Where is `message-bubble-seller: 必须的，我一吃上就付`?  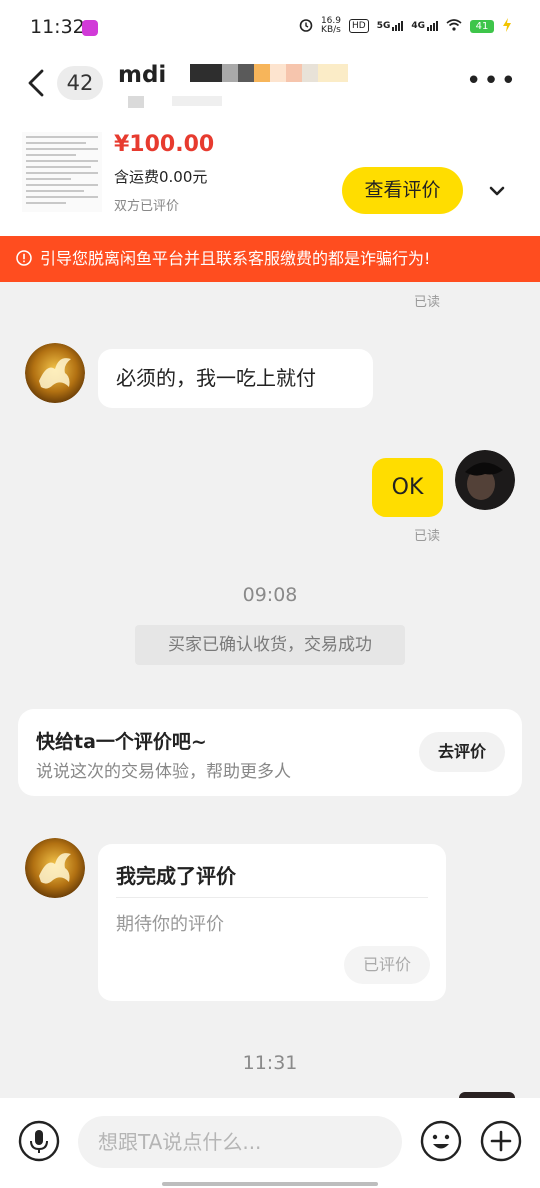 message-bubble-seller: 必须的，我一吃上就付 is located at coordinates (235, 378).